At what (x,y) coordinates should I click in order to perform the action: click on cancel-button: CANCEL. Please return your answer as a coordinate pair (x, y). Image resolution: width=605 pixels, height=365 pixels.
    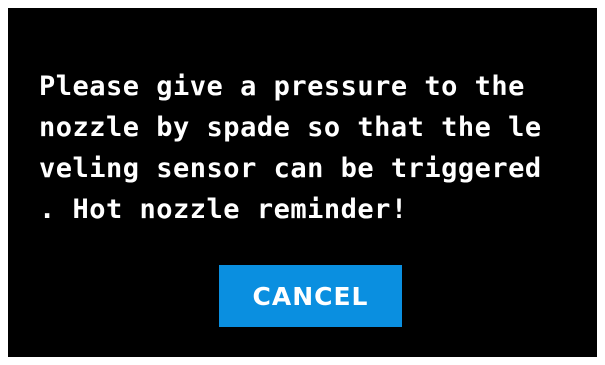
    Looking at the image, I should click on (310, 296).